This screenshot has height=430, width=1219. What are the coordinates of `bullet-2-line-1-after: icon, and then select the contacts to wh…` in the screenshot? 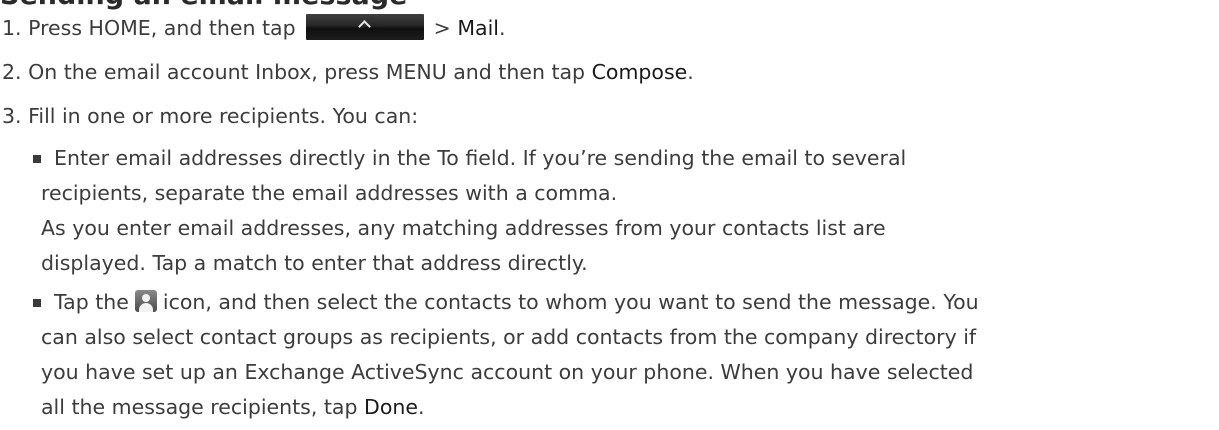 It's located at (570, 302).